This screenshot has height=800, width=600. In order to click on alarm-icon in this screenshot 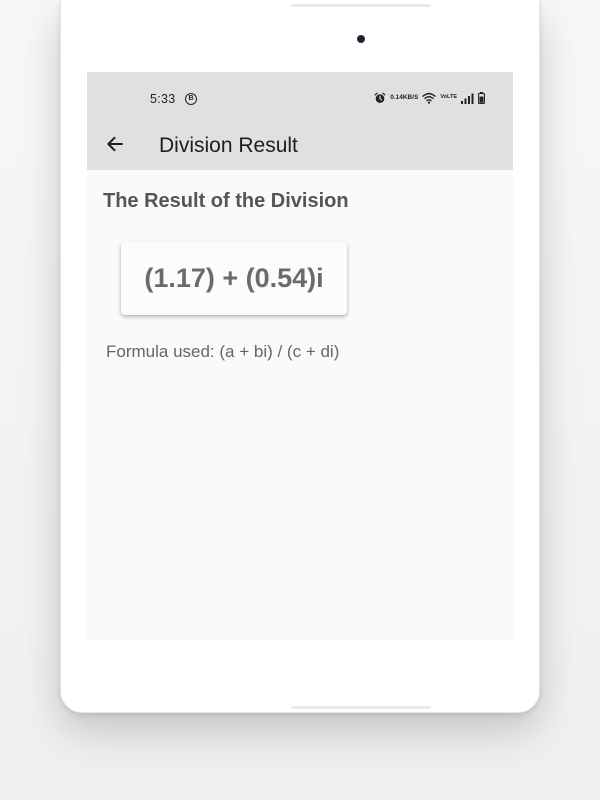, I will do `click(380, 98)`.